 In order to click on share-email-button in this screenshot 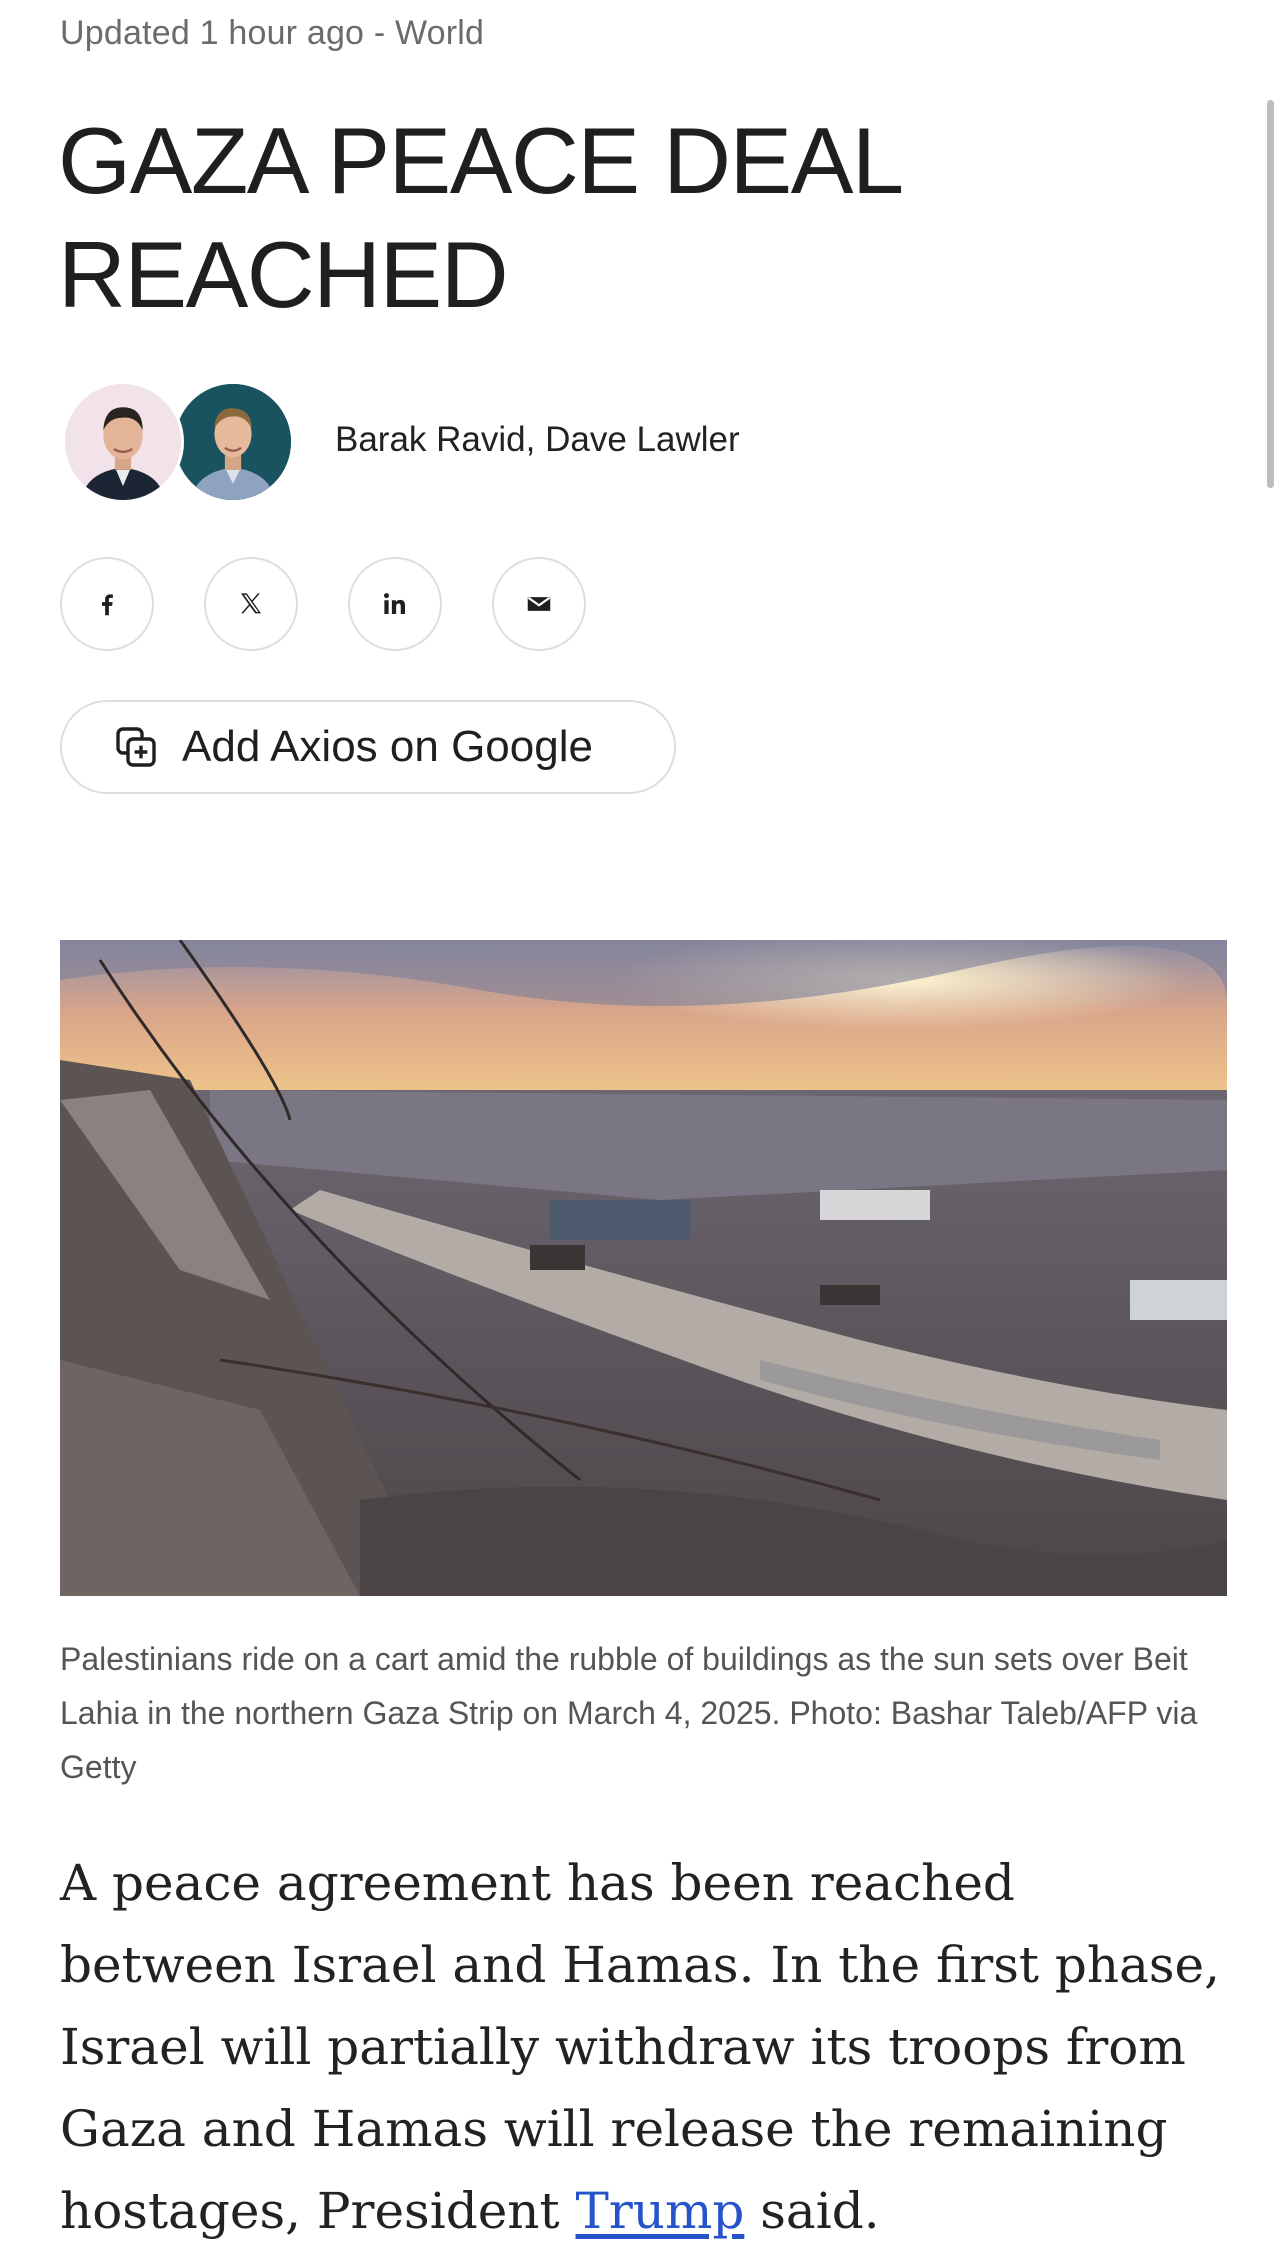, I will do `click(539, 604)`.